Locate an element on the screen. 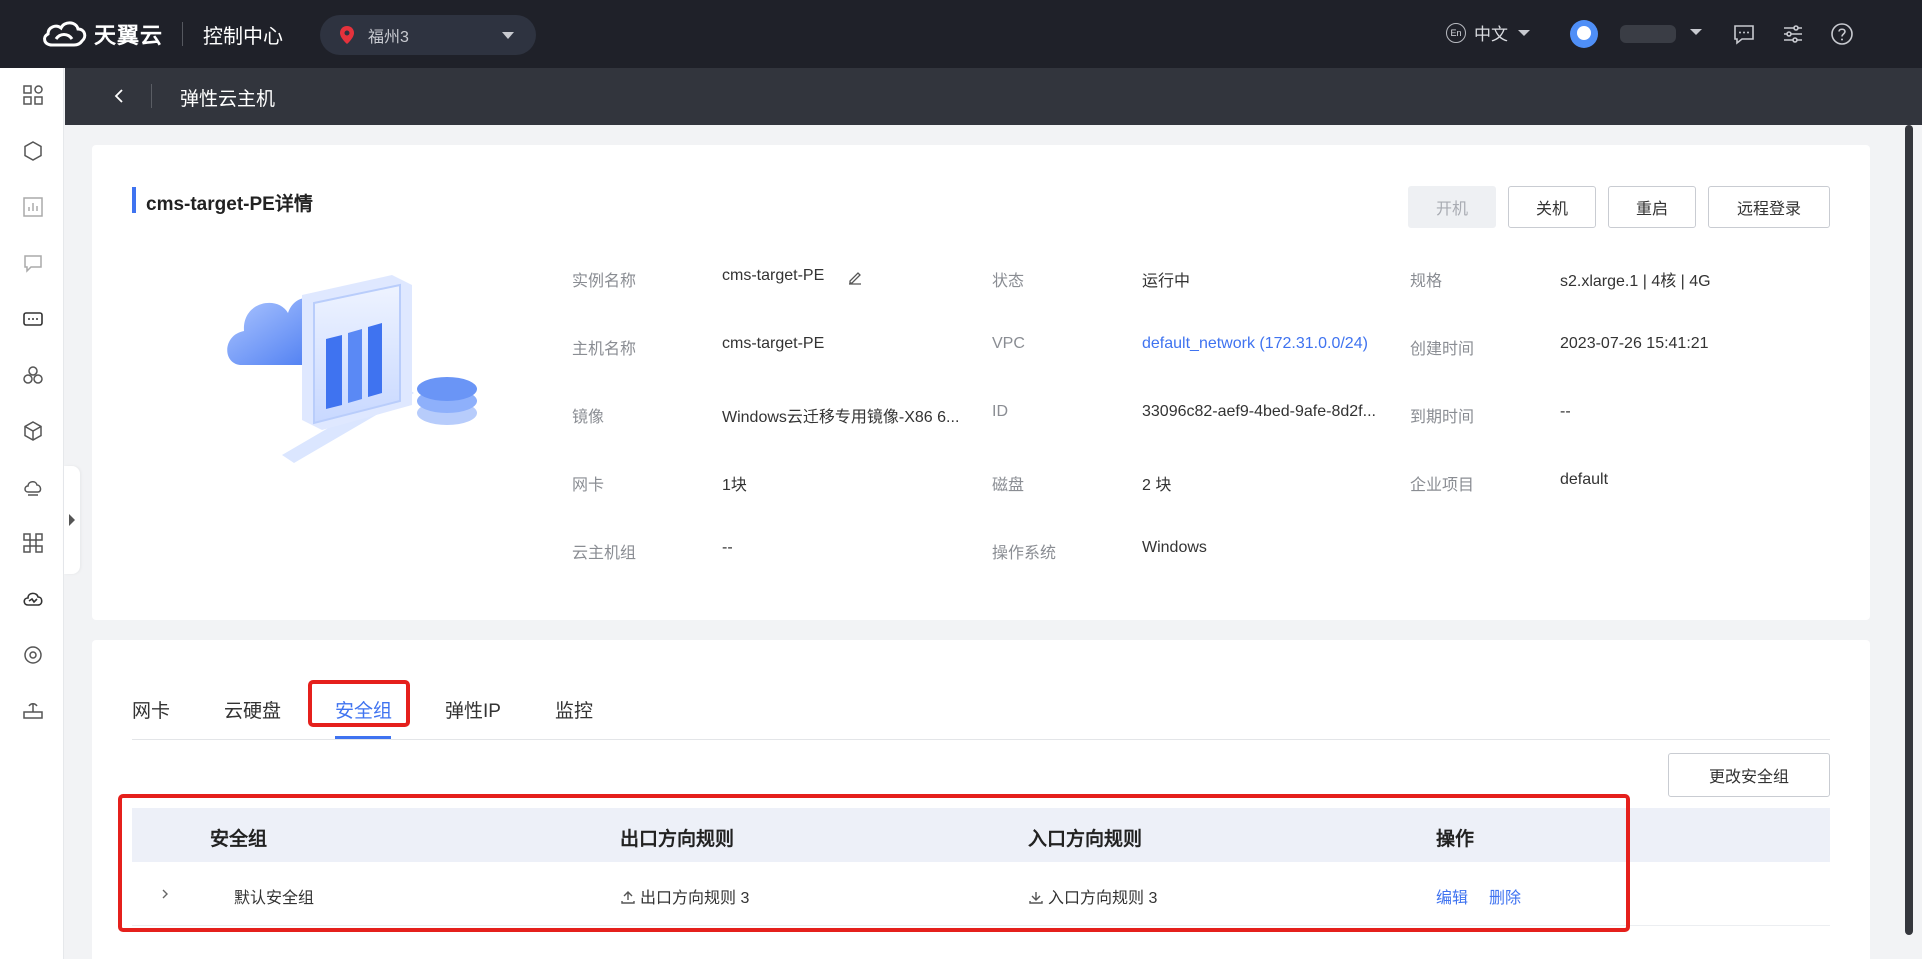 This screenshot has height=959, width=1922. field-label: 创建时间 is located at coordinates (1442, 349).